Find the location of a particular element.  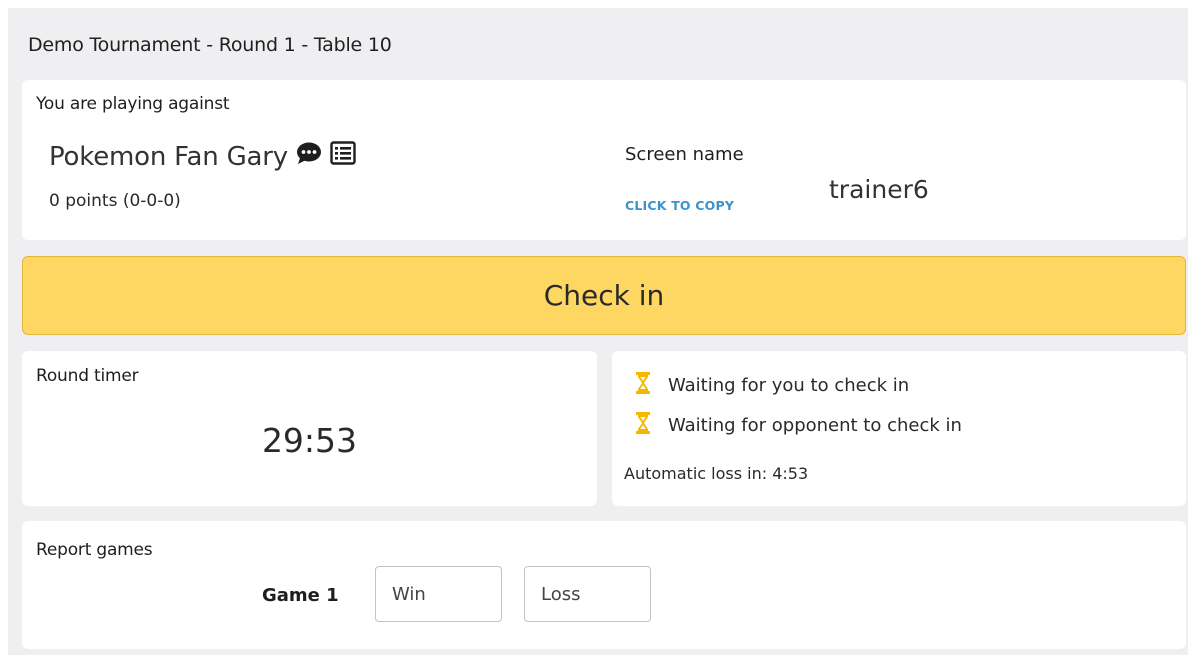

screen-name-value: trainer6 is located at coordinates (879, 189).